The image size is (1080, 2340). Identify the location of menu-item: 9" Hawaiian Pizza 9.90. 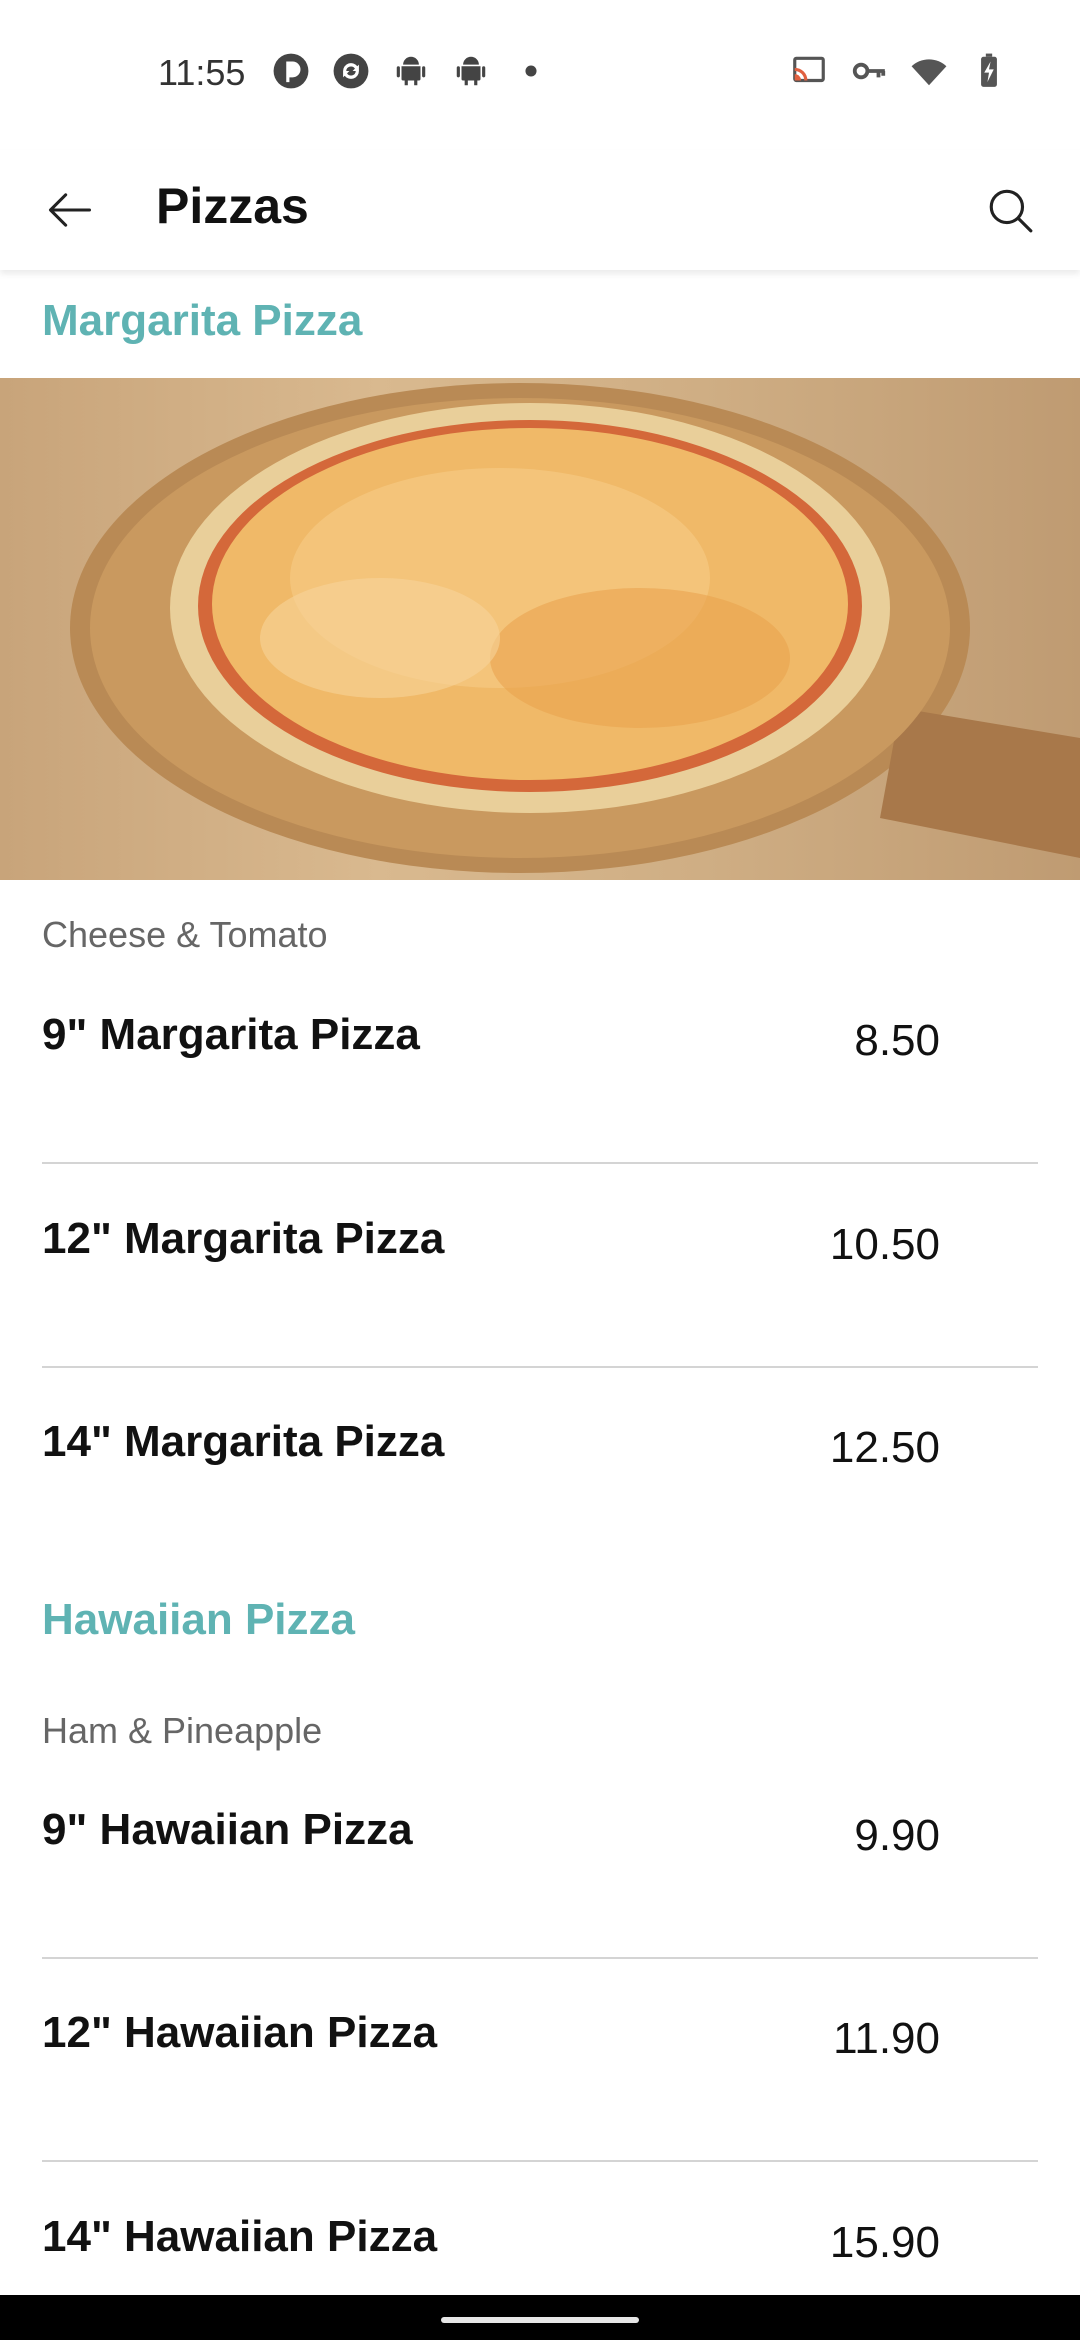
(540, 1857).